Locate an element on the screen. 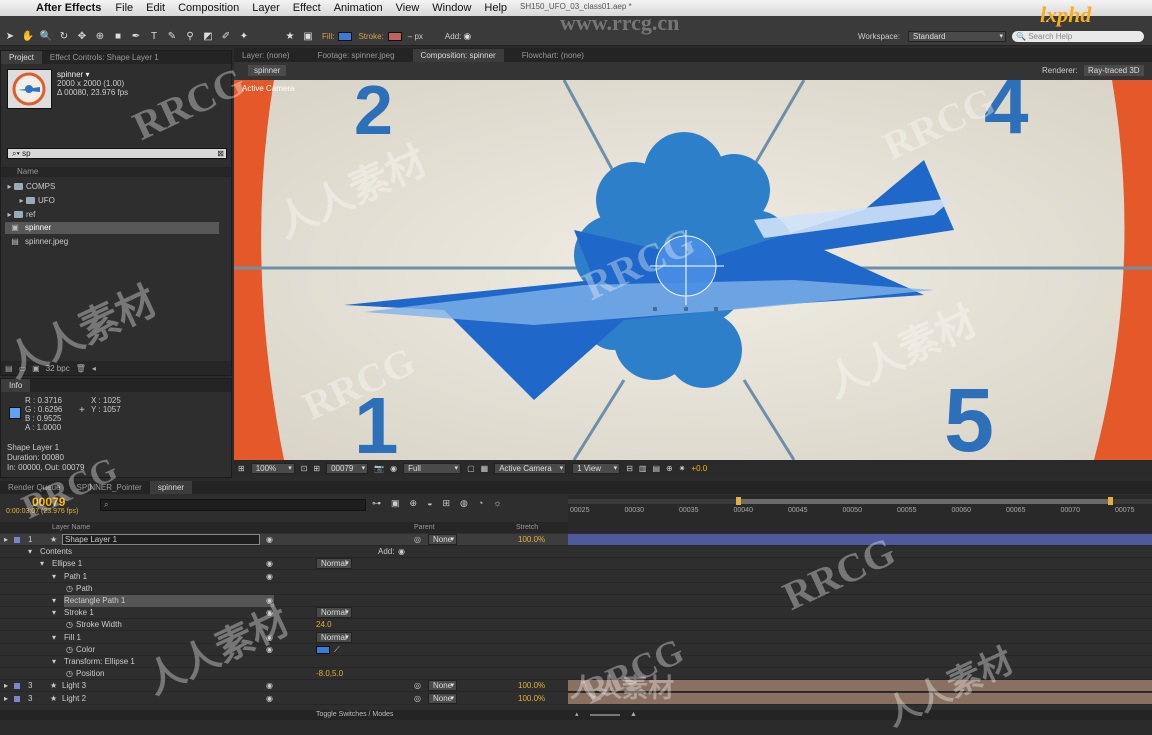 This screenshot has height=735, width=1152. row-label: Fill 1 is located at coordinates (72, 638).